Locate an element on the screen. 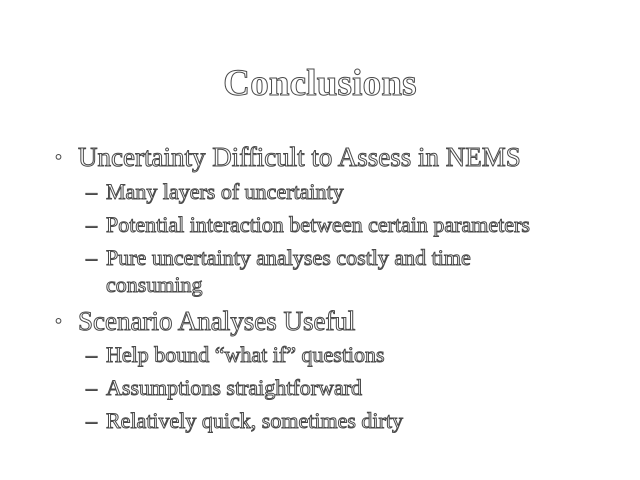 Image resolution: width=640 pixels, height=480 pixels. subbullet-quick: Relatively quick, sometimes dirty is located at coordinates (255, 421).